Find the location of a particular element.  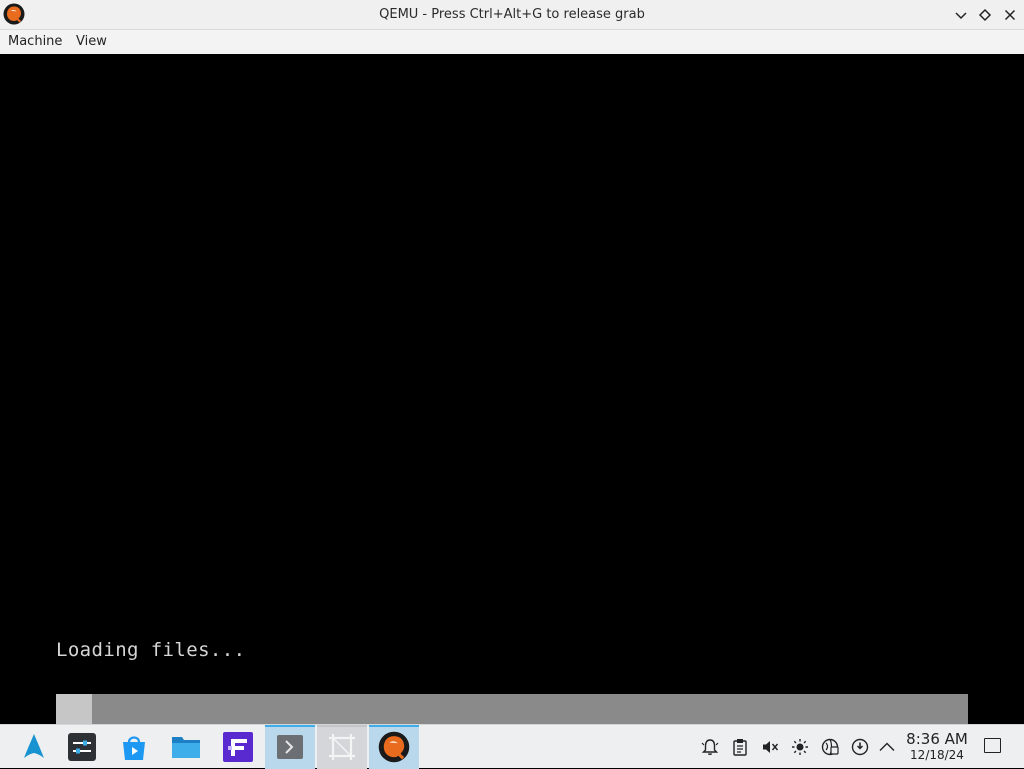

terminal-icon is located at coordinates (290, 747).